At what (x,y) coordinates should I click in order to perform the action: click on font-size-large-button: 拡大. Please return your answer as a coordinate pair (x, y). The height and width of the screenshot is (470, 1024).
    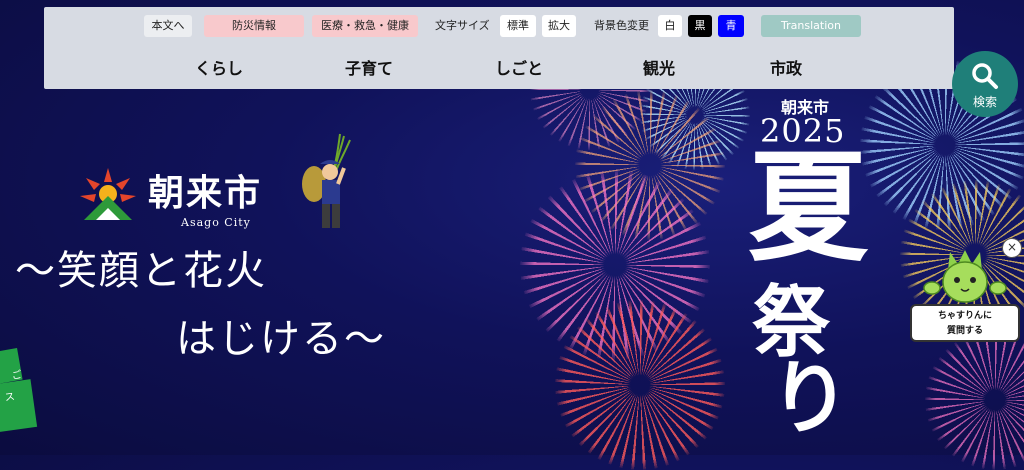
    Looking at the image, I should click on (559, 26).